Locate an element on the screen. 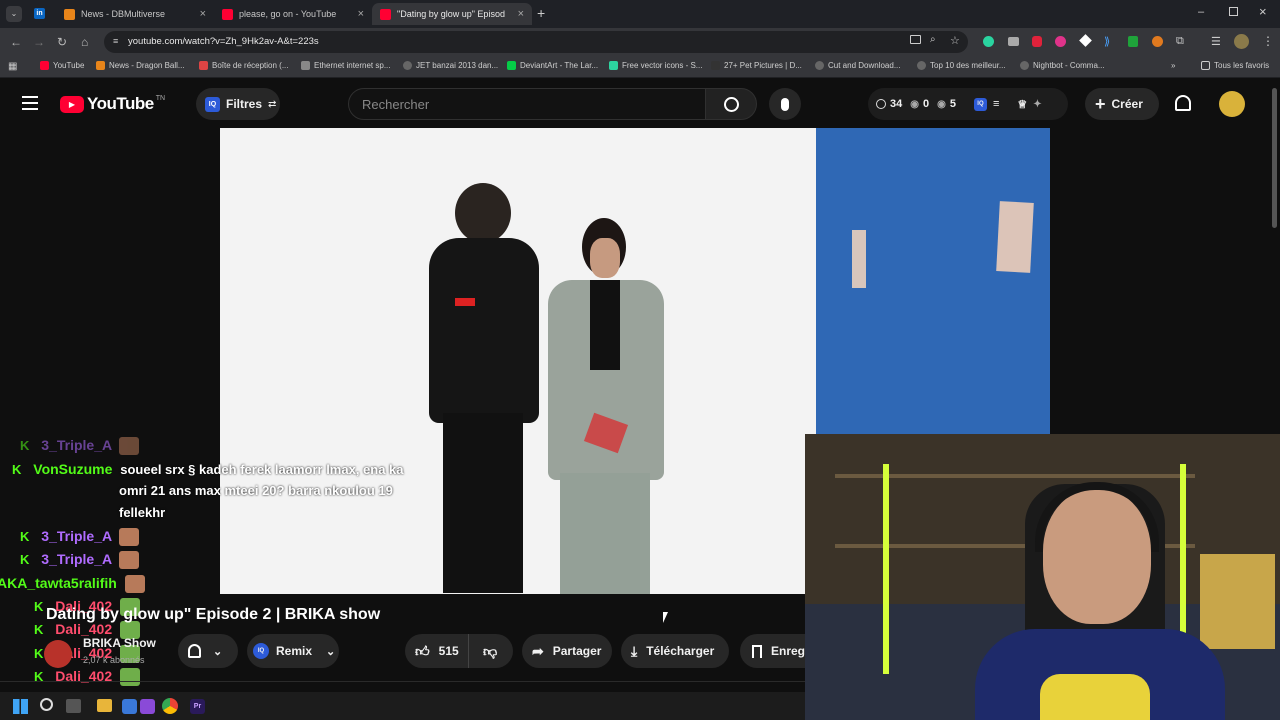 The width and height of the screenshot is (1280, 720). windows-start-icon is located at coordinates (20, 706).